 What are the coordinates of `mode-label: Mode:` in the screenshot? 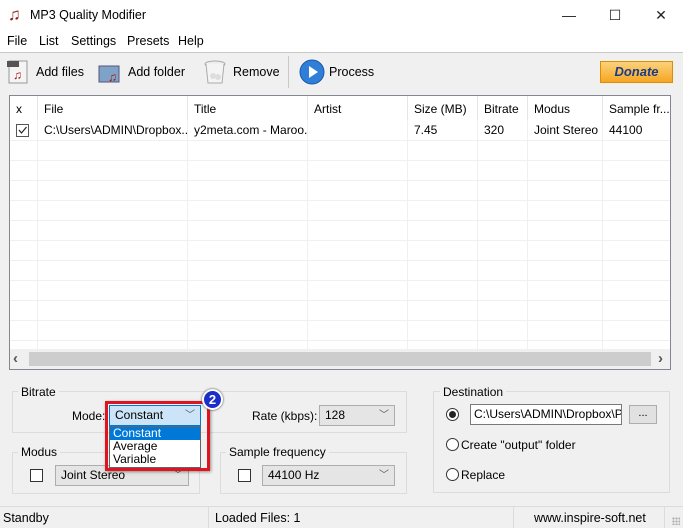 It's located at (89, 416).